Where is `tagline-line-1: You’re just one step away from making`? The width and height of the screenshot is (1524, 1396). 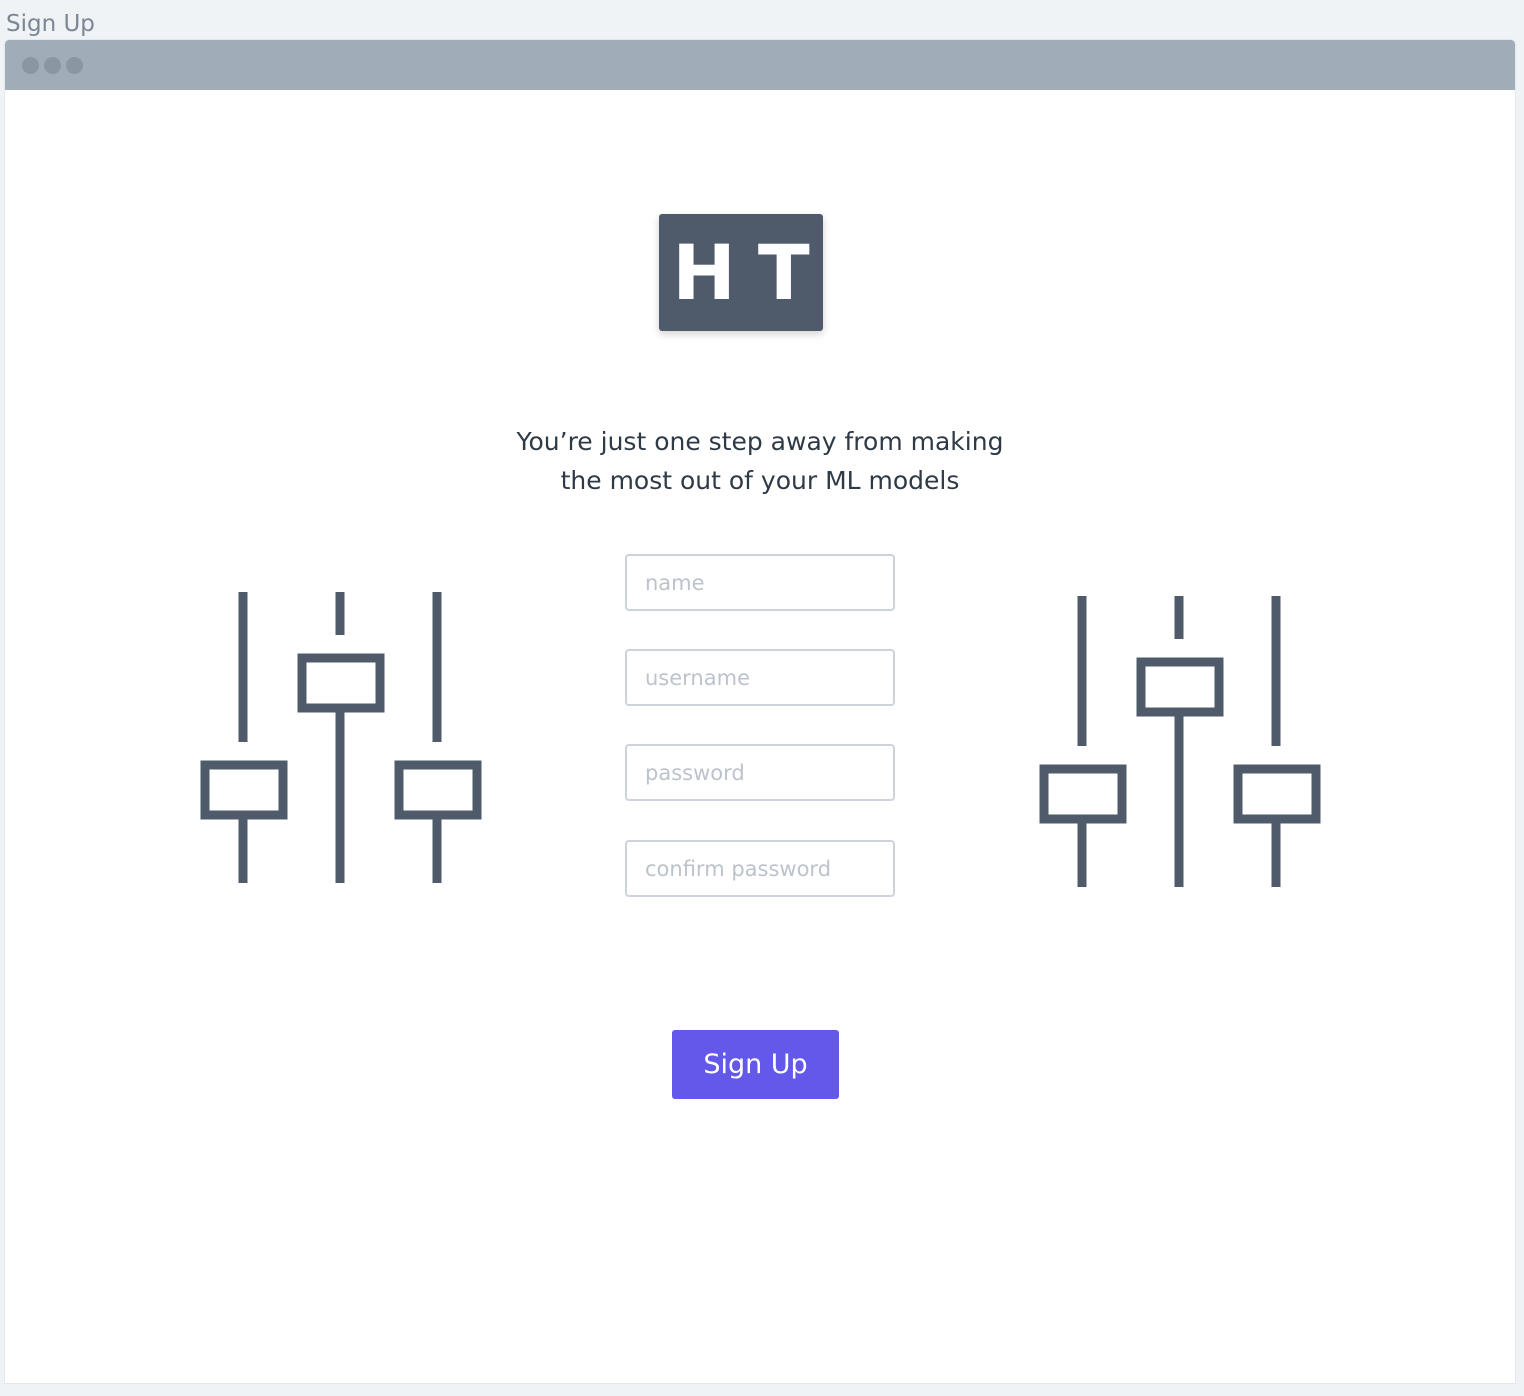 tagline-line-1: You’re just one step away from making is located at coordinates (760, 441).